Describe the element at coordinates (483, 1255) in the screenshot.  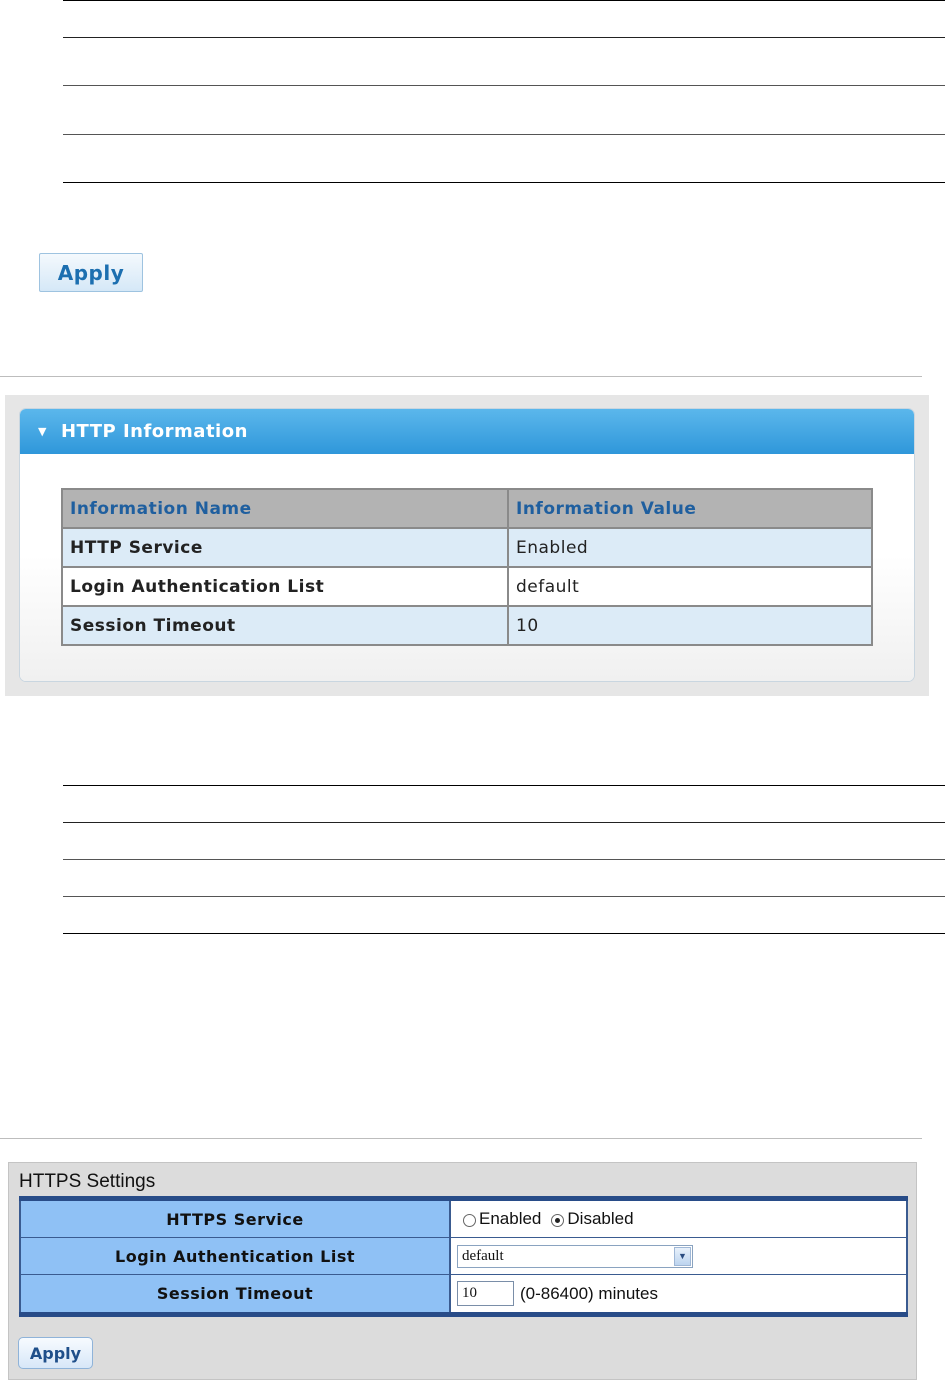
I see `login-auth-selected-value: default` at that location.